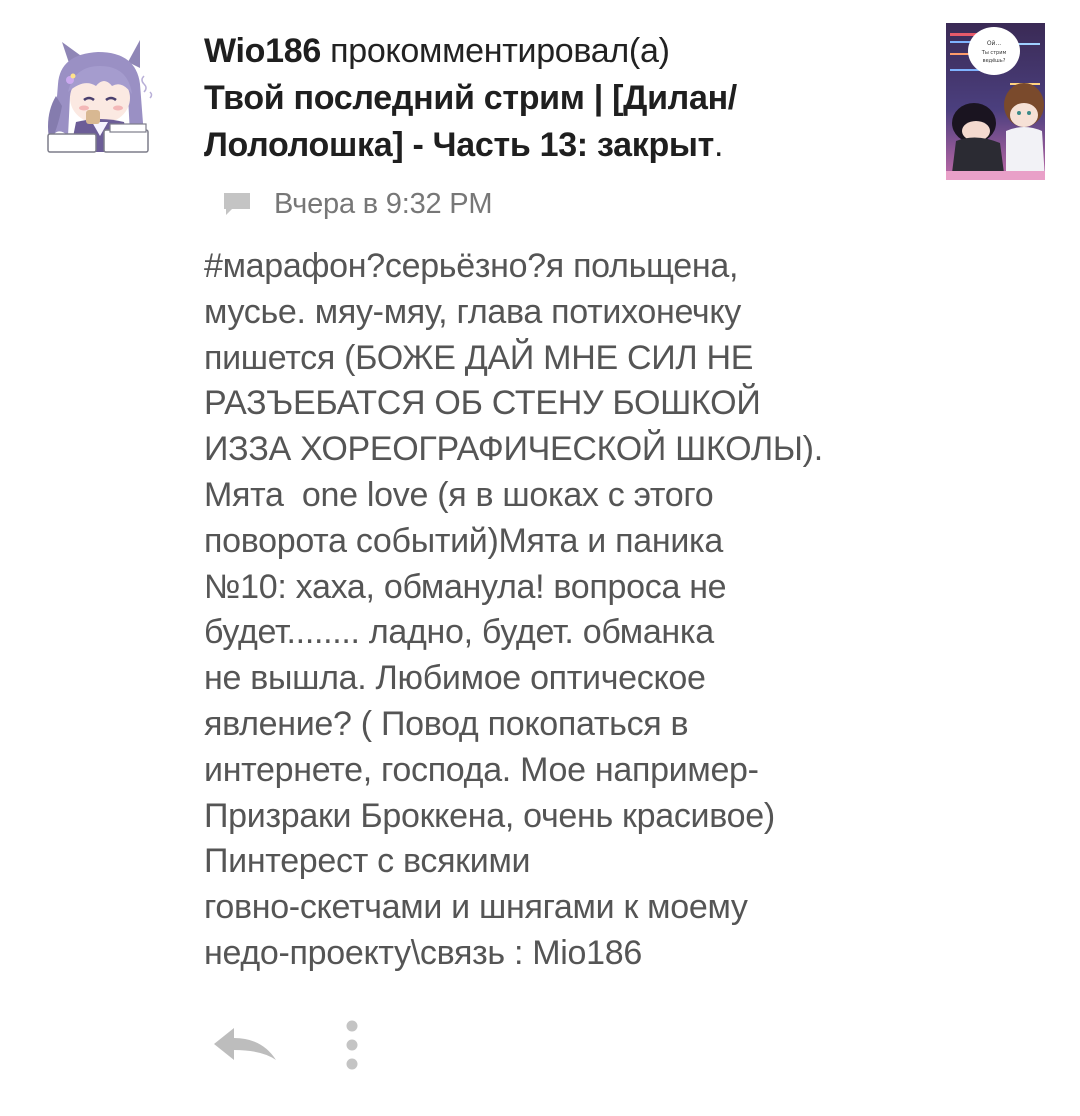  I want to click on avatar-image, so click(100, 96).